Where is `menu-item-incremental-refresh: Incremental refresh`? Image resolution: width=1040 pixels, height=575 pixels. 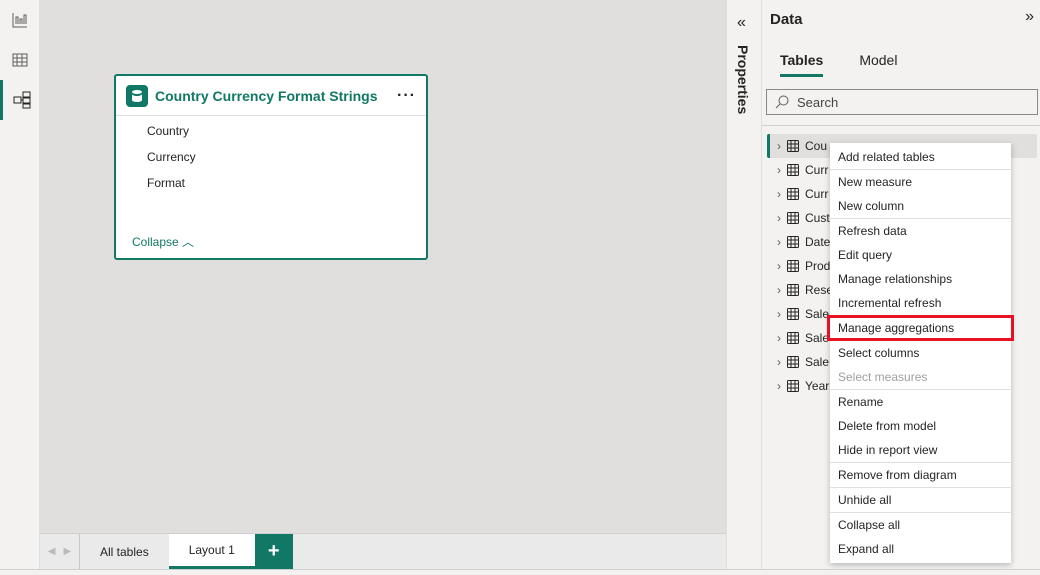 menu-item-incremental-refresh: Incremental refresh is located at coordinates (920, 303).